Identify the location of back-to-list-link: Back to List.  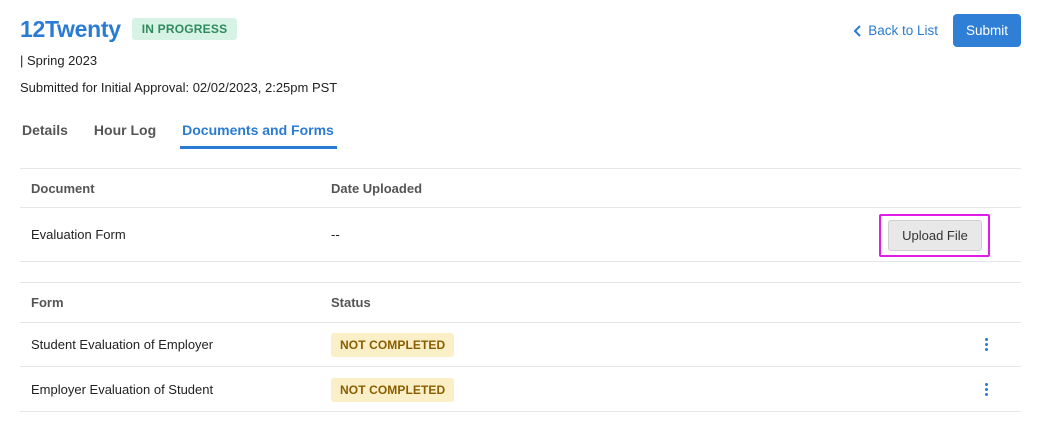
(895, 30).